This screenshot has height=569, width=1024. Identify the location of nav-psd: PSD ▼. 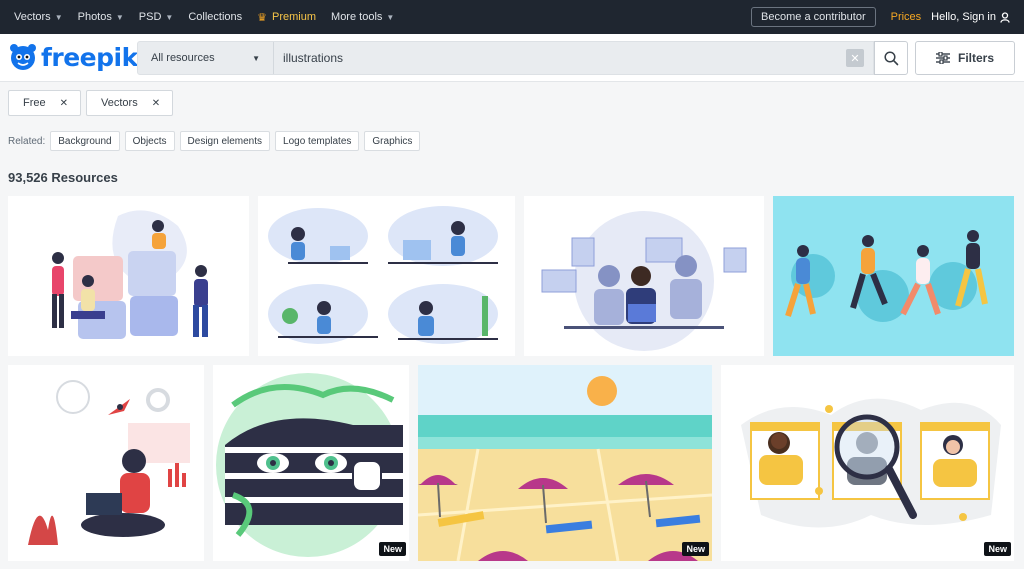
(156, 17).